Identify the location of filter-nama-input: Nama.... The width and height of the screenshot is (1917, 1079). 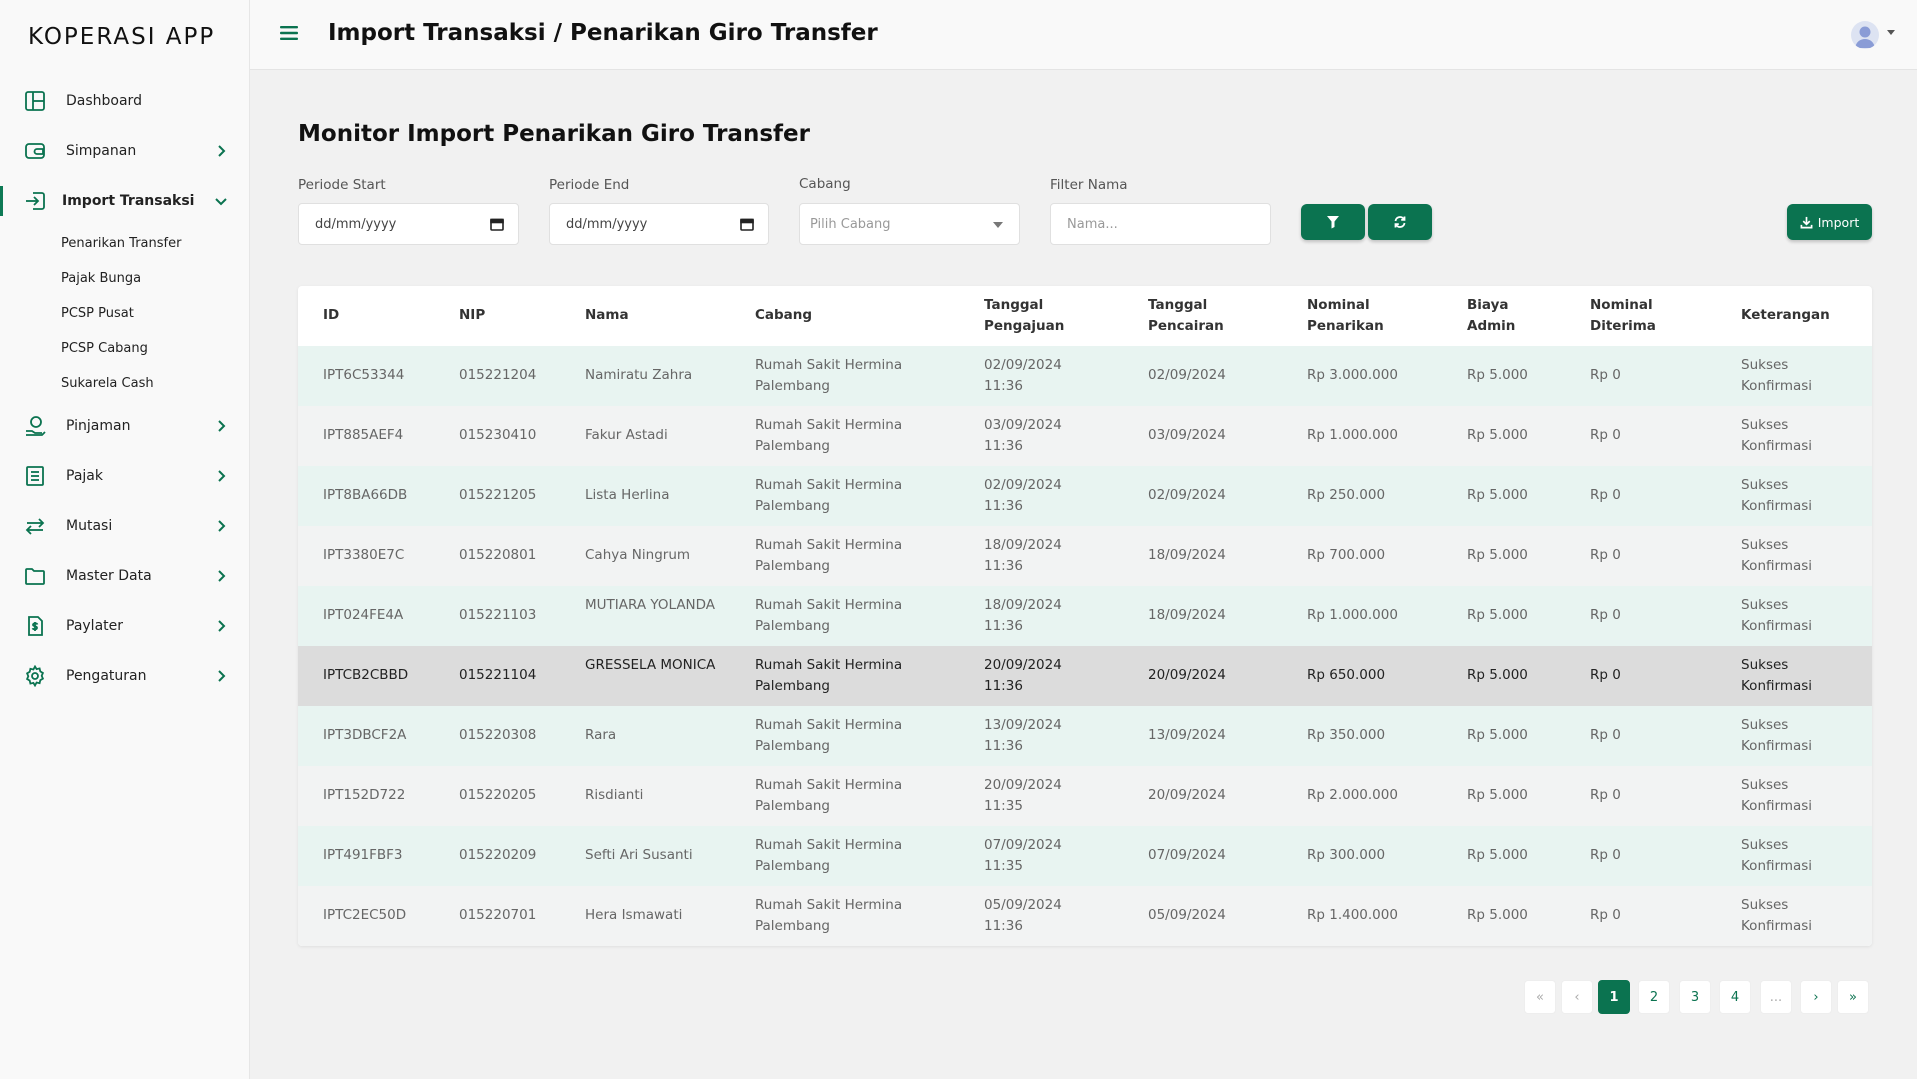
(1160, 224).